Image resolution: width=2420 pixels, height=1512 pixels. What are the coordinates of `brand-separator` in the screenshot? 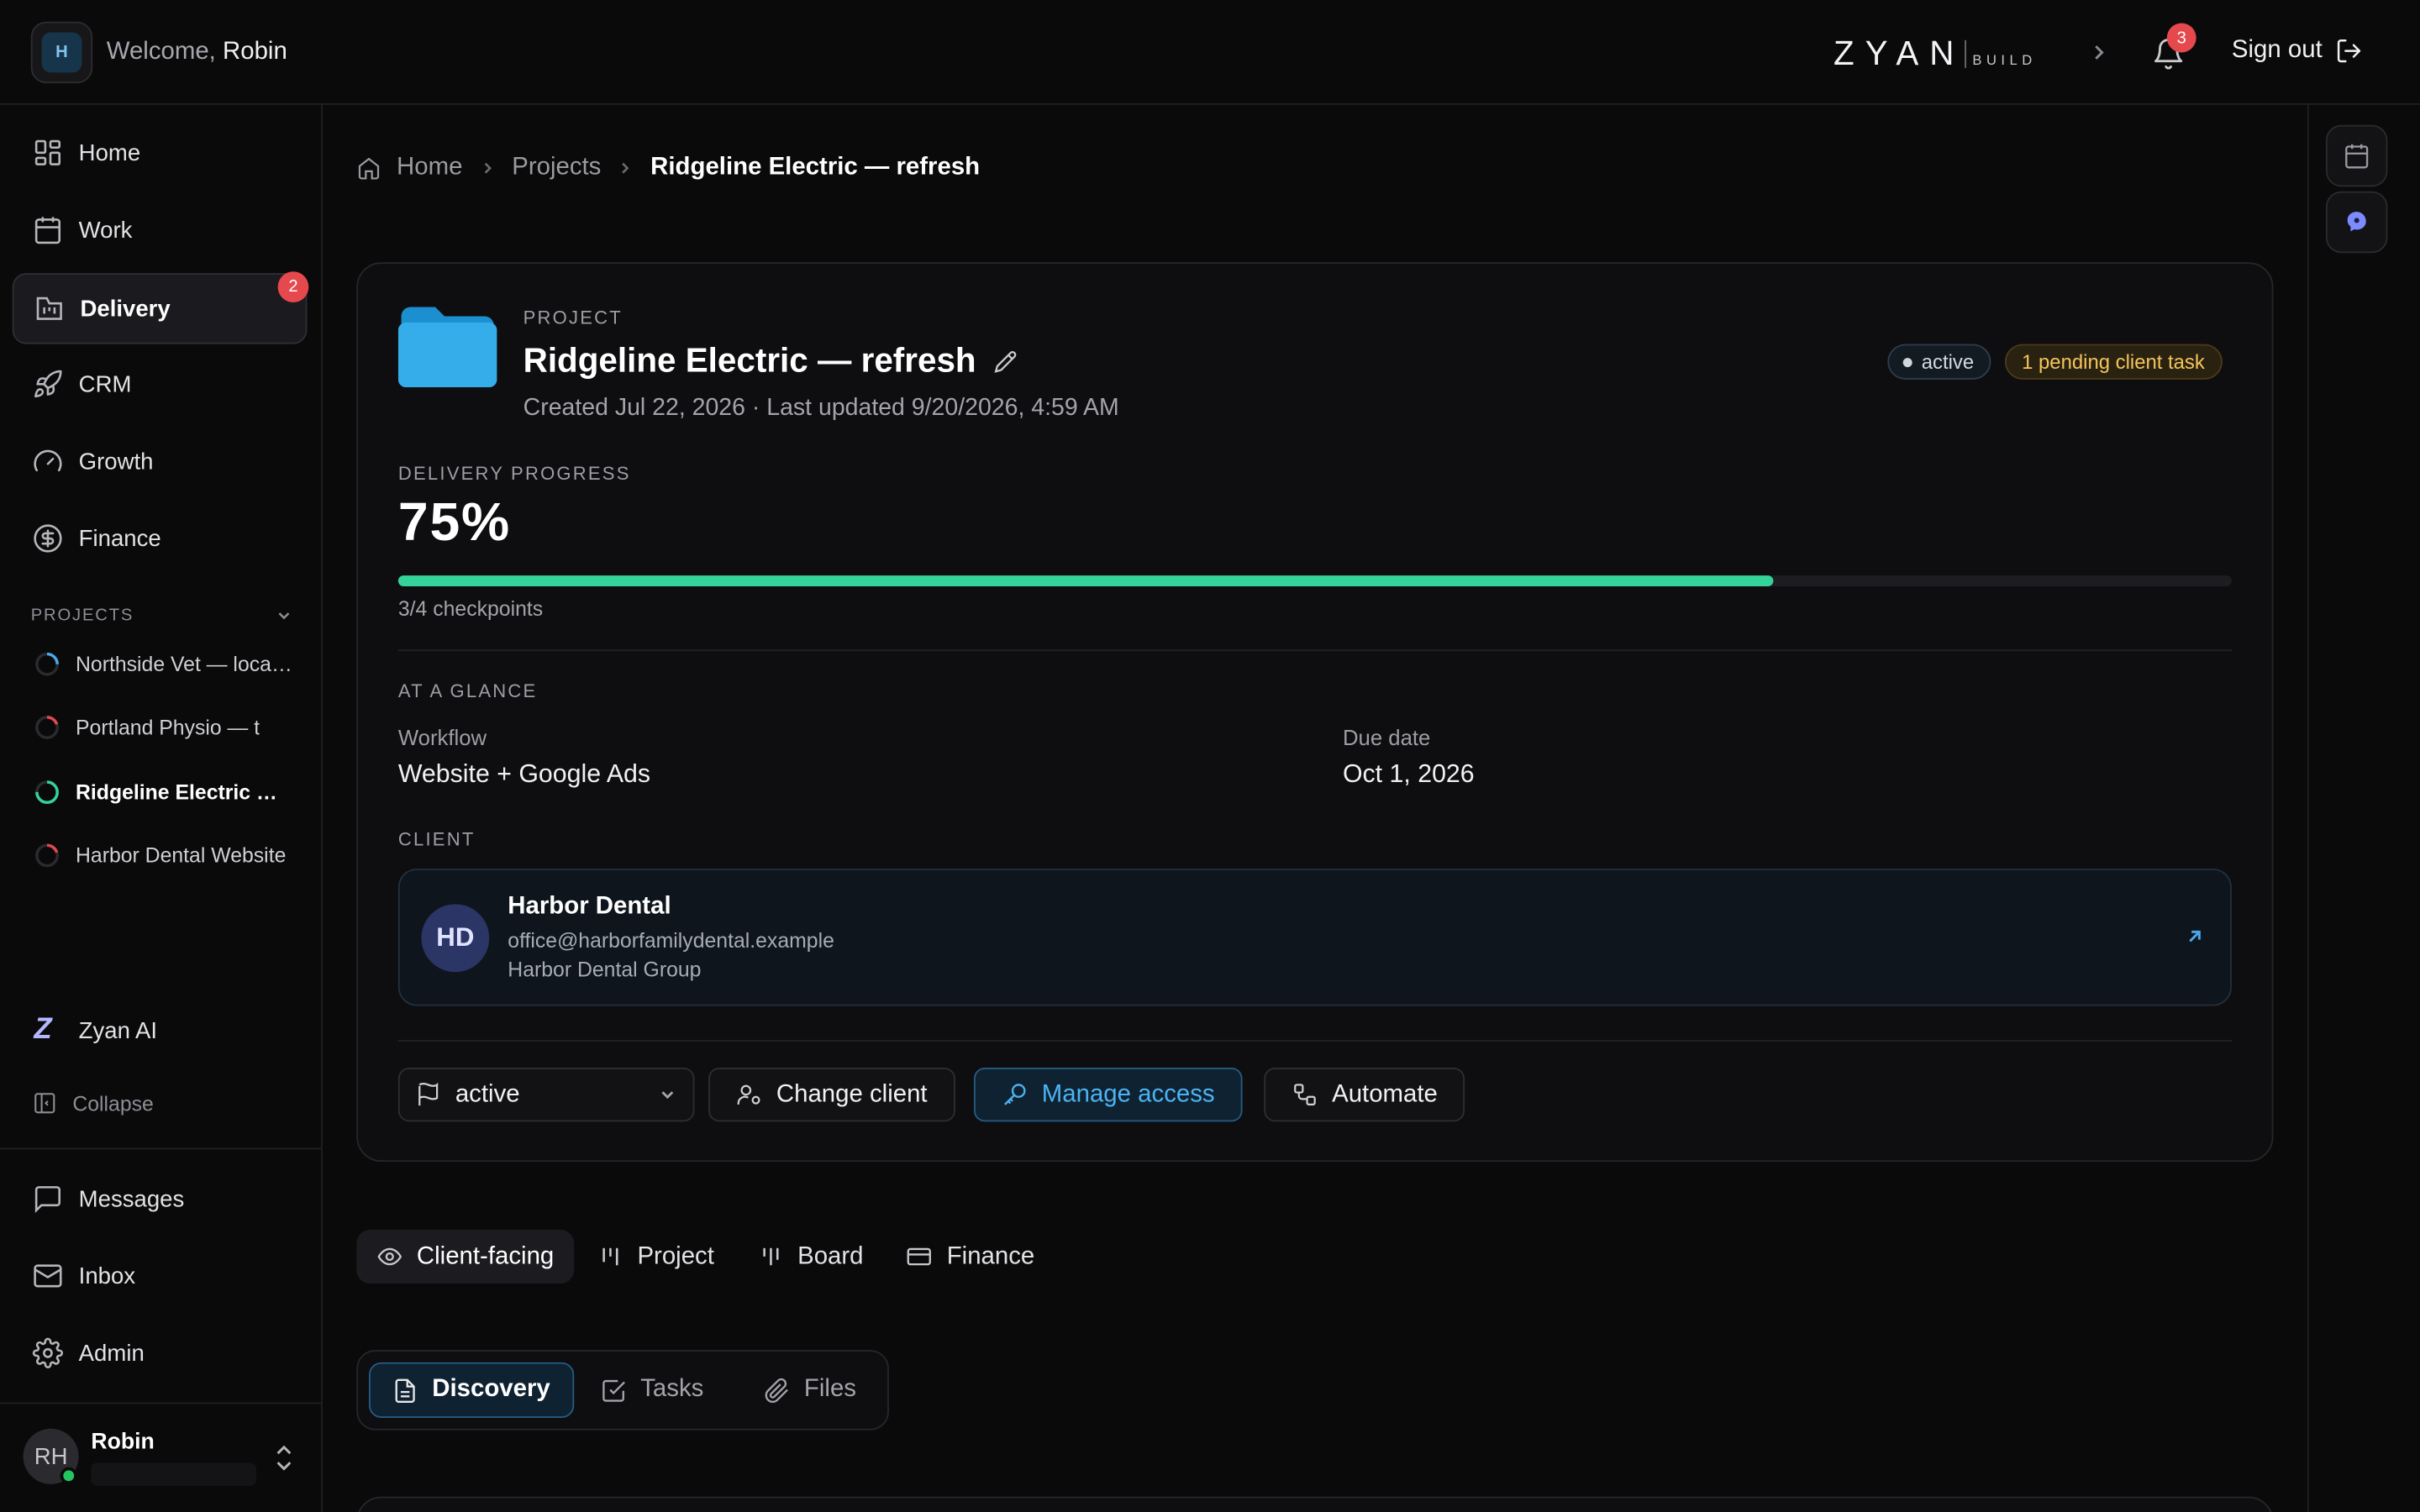 It's located at (1966, 53).